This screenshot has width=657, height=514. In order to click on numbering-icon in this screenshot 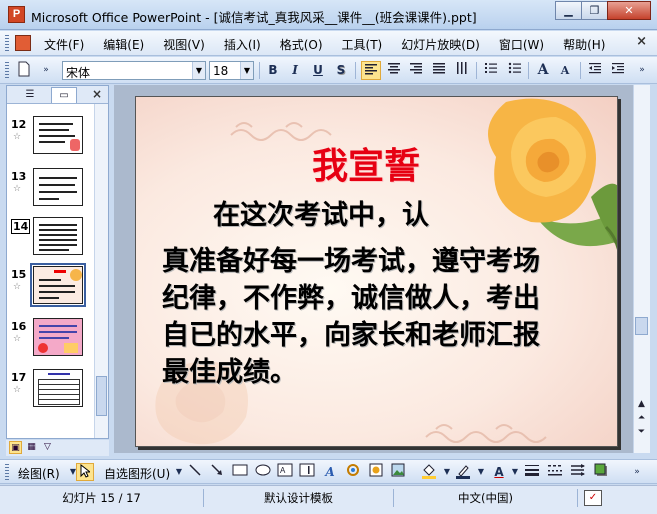, I will do `click(491, 70)`.